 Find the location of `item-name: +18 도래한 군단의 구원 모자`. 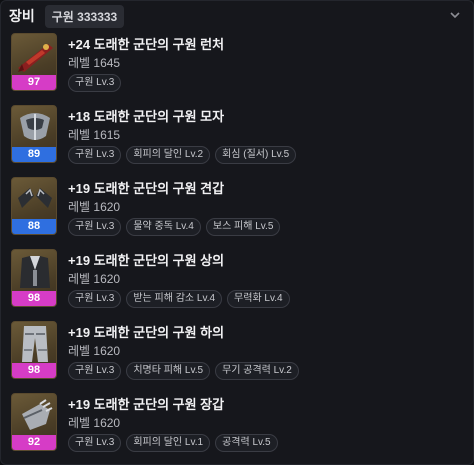

item-name: +18 도래한 군단의 구원 모자 is located at coordinates (146, 116).